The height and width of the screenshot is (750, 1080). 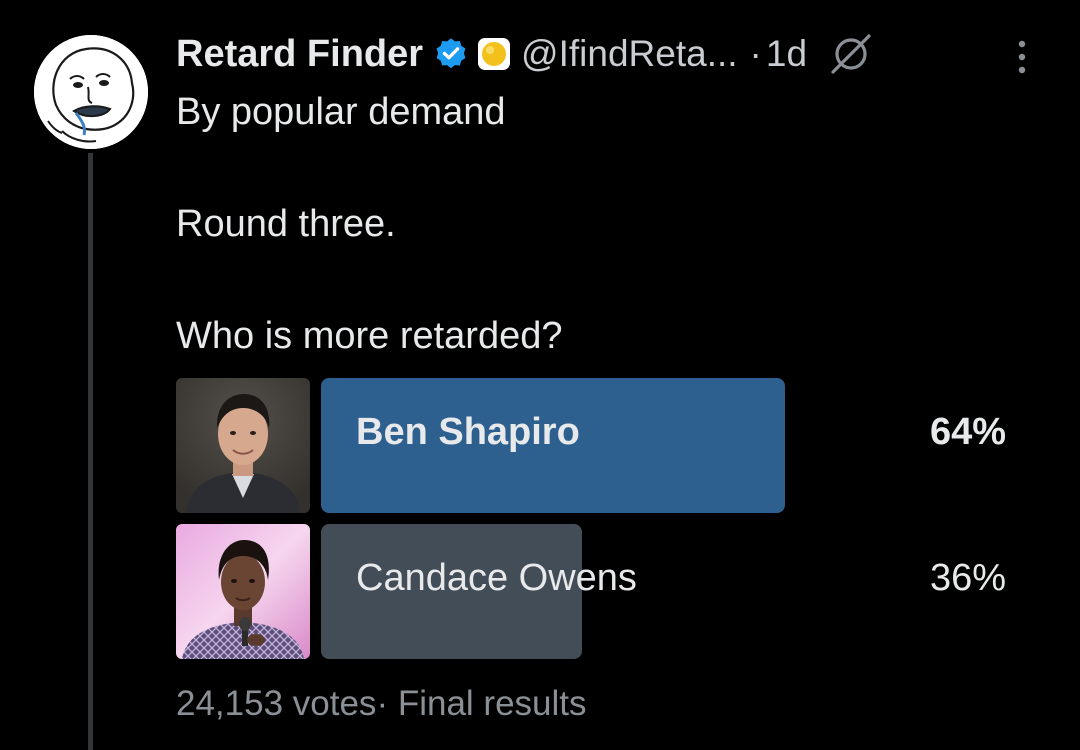 What do you see at coordinates (451, 54) in the screenshot?
I see `verified-badge-icon` at bounding box center [451, 54].